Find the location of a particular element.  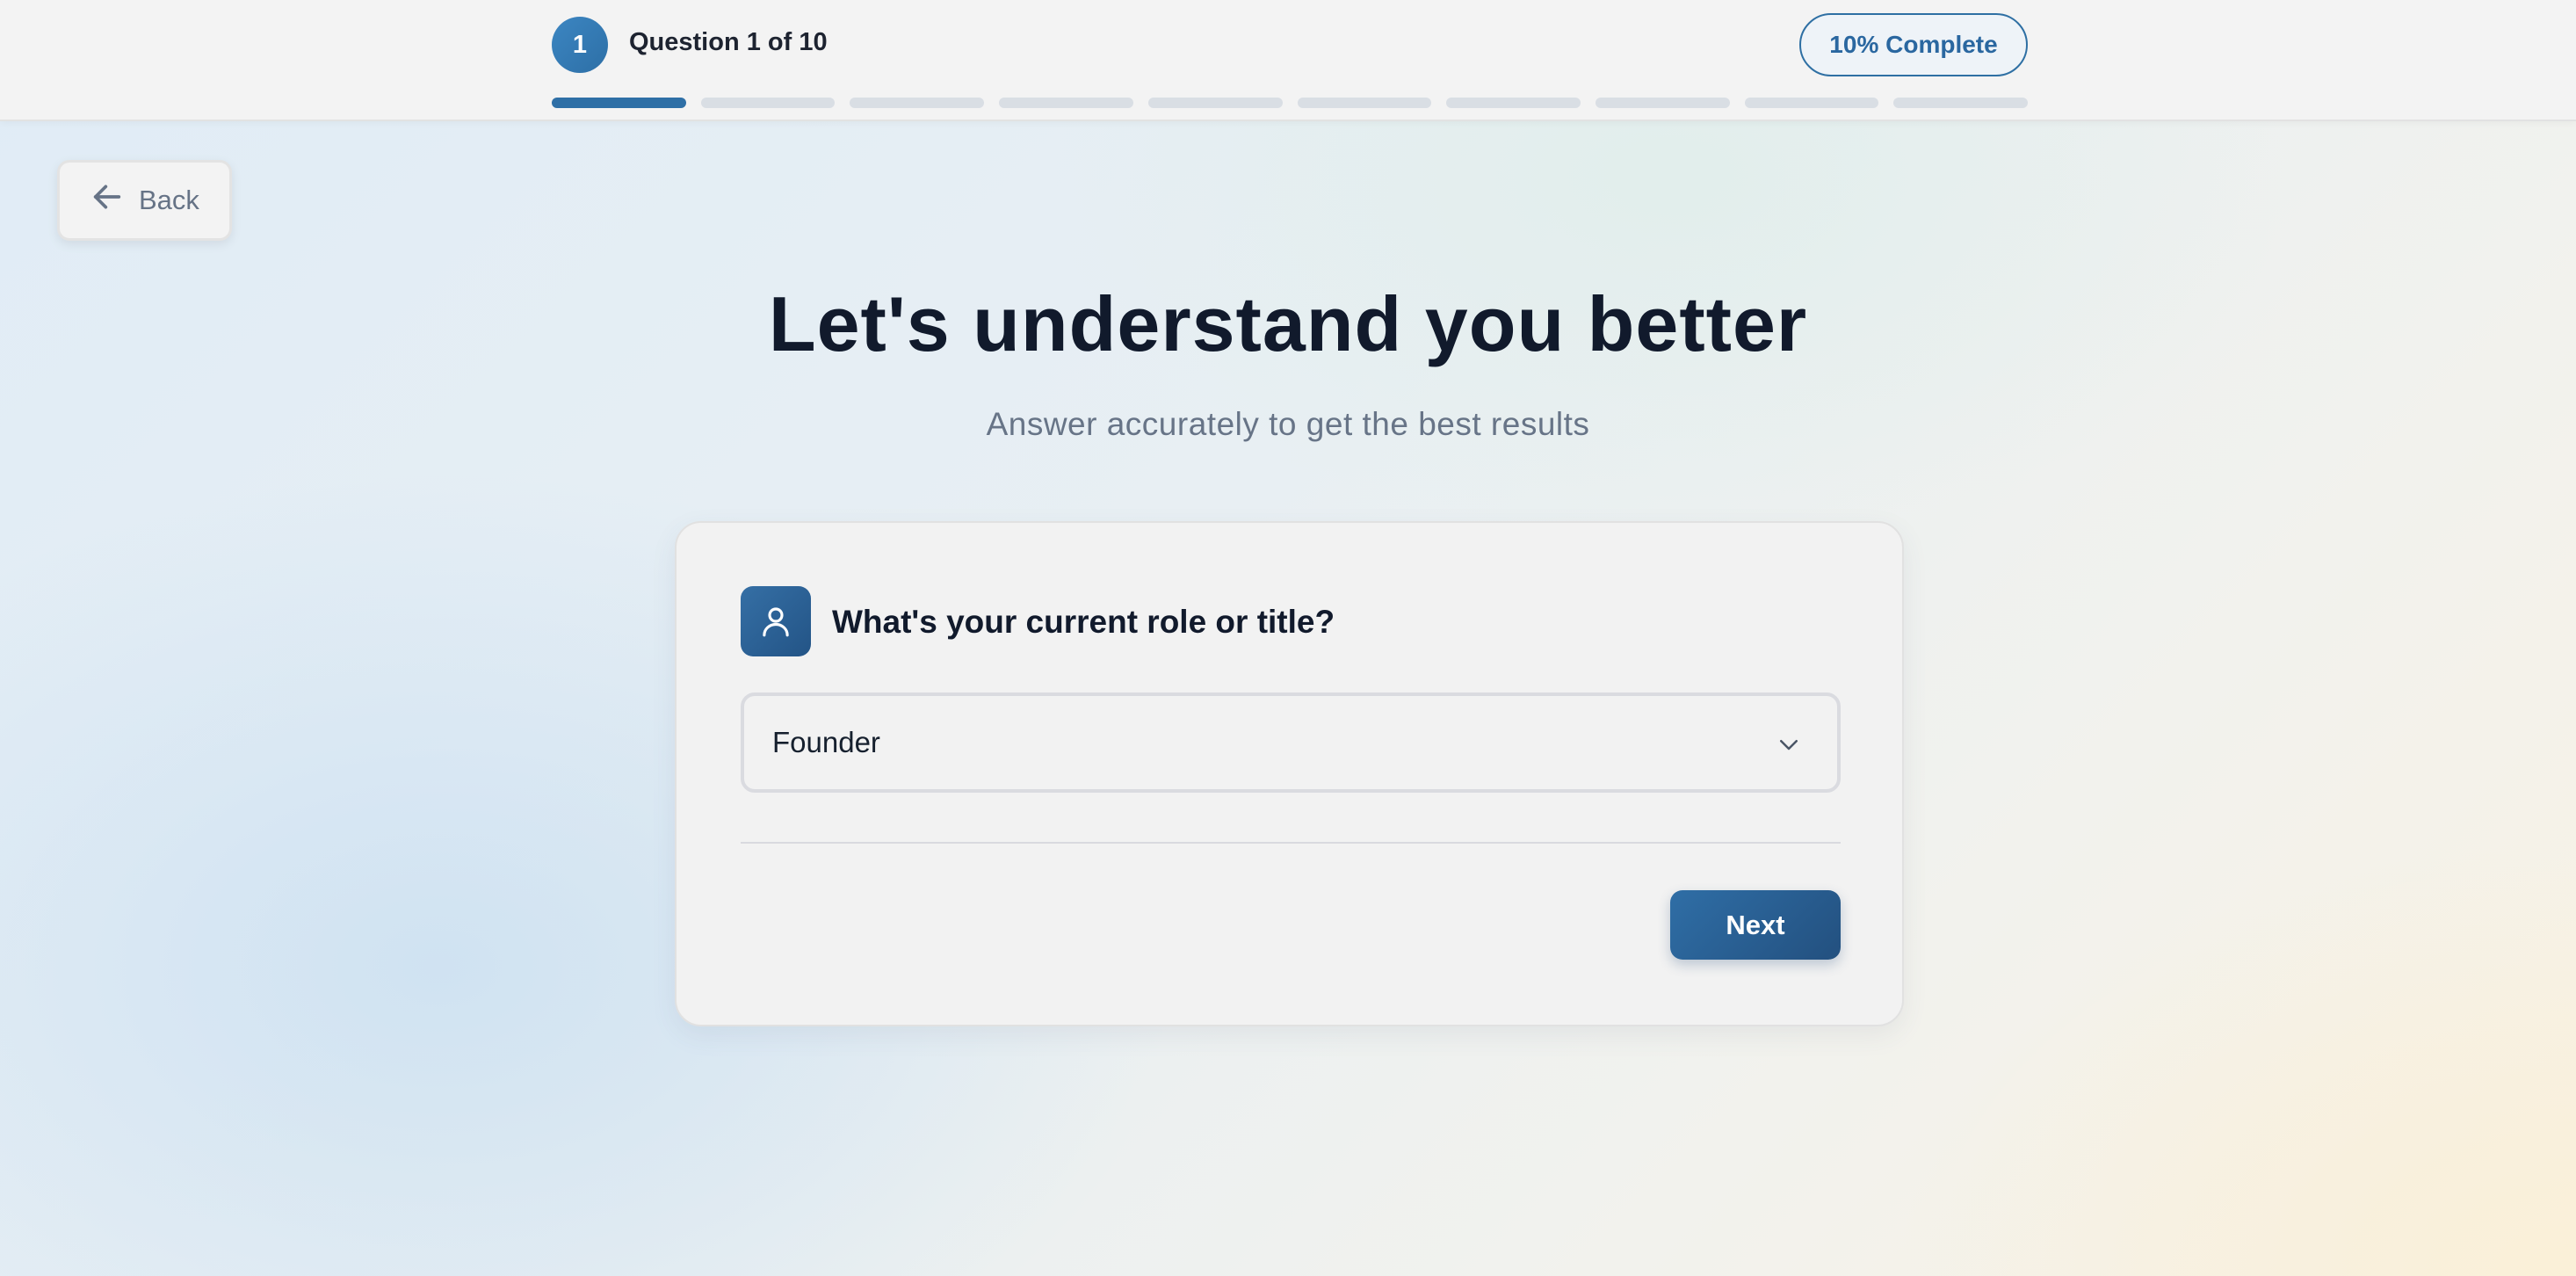

back-button-label: Back is located at coordinates (169, 200).